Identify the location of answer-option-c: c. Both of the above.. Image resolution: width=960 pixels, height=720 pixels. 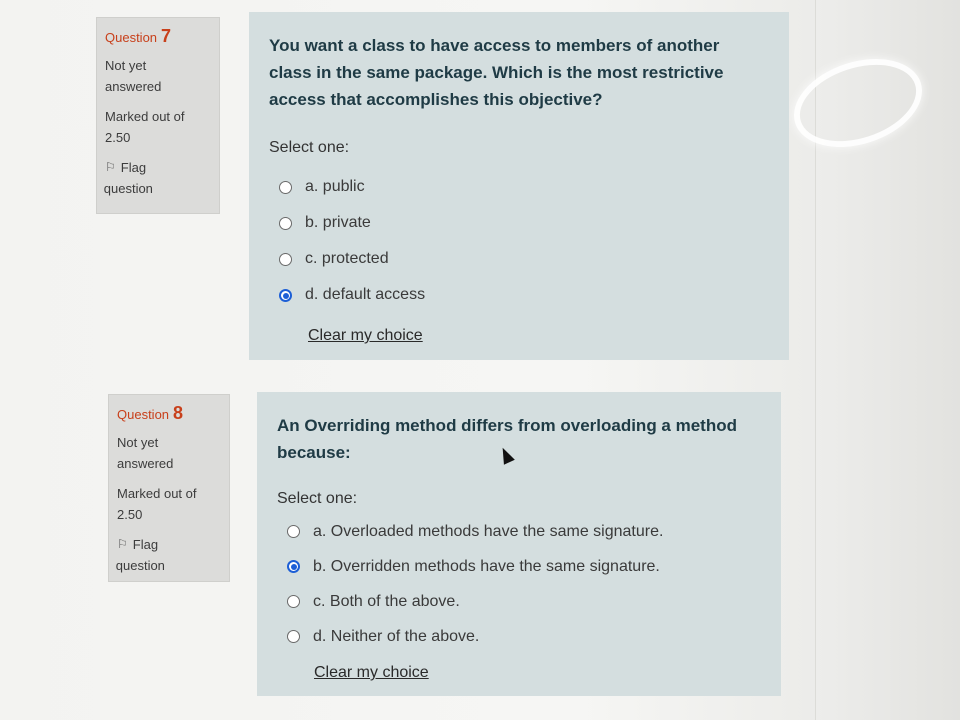
(525, 601).